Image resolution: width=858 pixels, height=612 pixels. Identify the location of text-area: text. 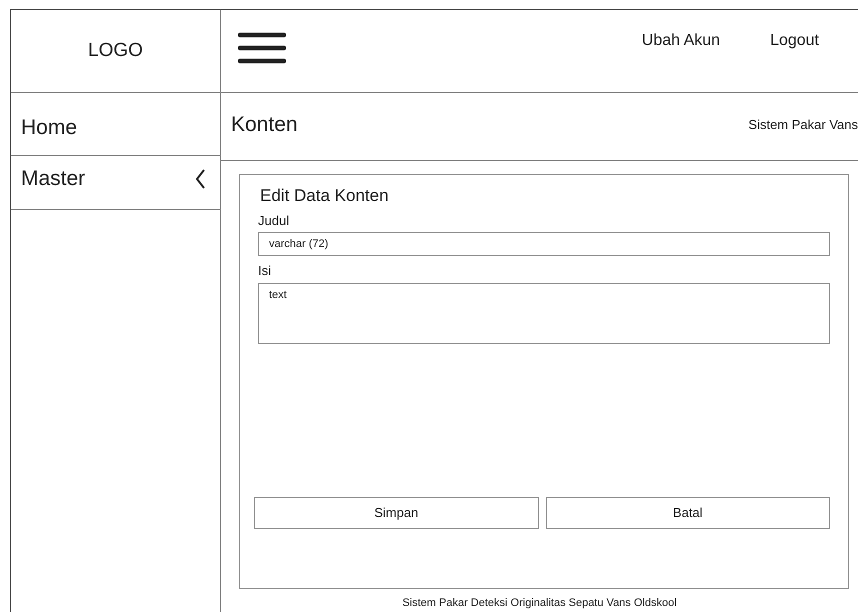
(544, 313).